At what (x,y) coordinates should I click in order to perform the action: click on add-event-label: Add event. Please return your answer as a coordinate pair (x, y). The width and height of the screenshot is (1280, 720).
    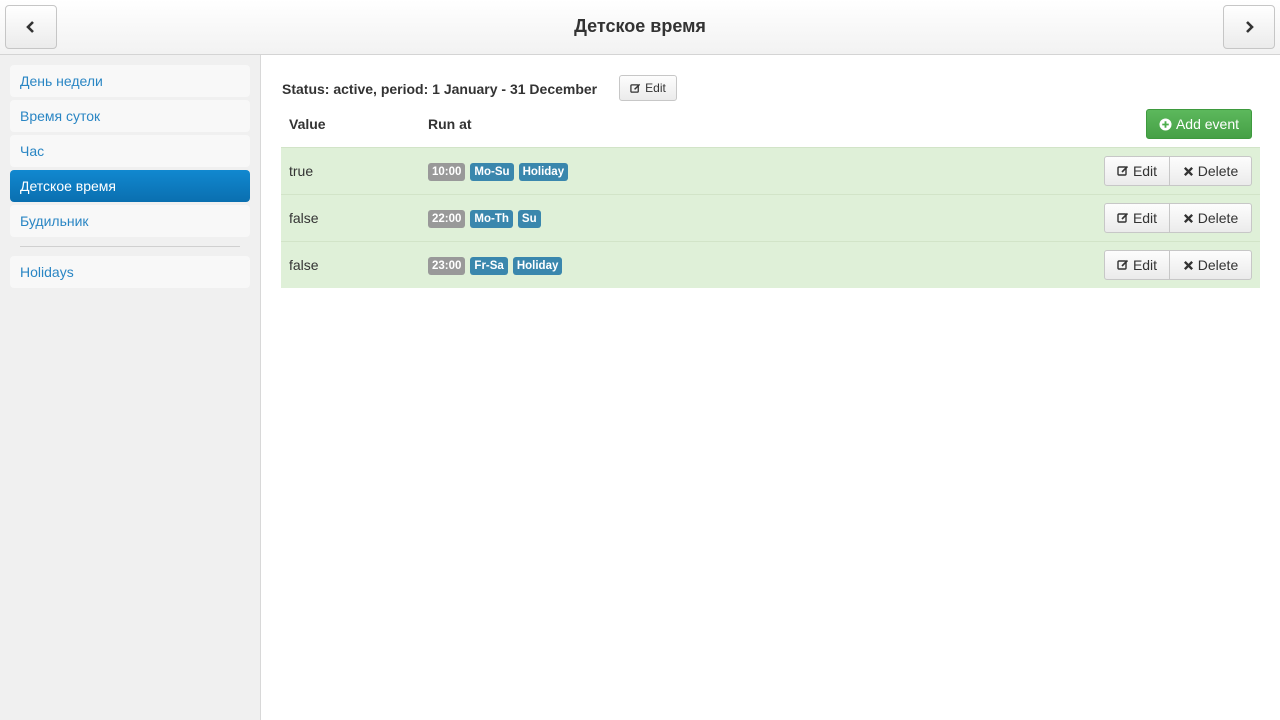
    Looking at the image, I should click on (1207, 124).